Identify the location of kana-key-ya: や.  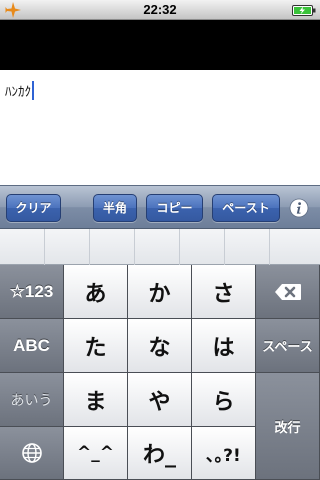
(160, 400).